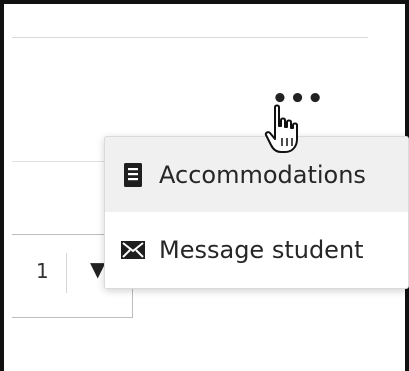 This screenshot has width=409, height=371. What do you see at coordinates (298, 99) in the screenshot?
I see `ellipsis-icon: •••` at bounding box center [298, 99].